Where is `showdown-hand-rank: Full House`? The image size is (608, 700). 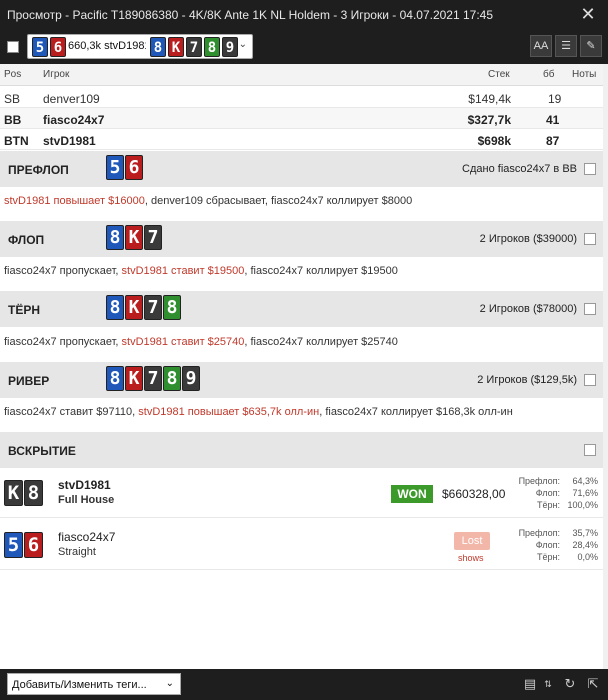 showdown-hand-rank: Full House is located at coordinates (86, 500).